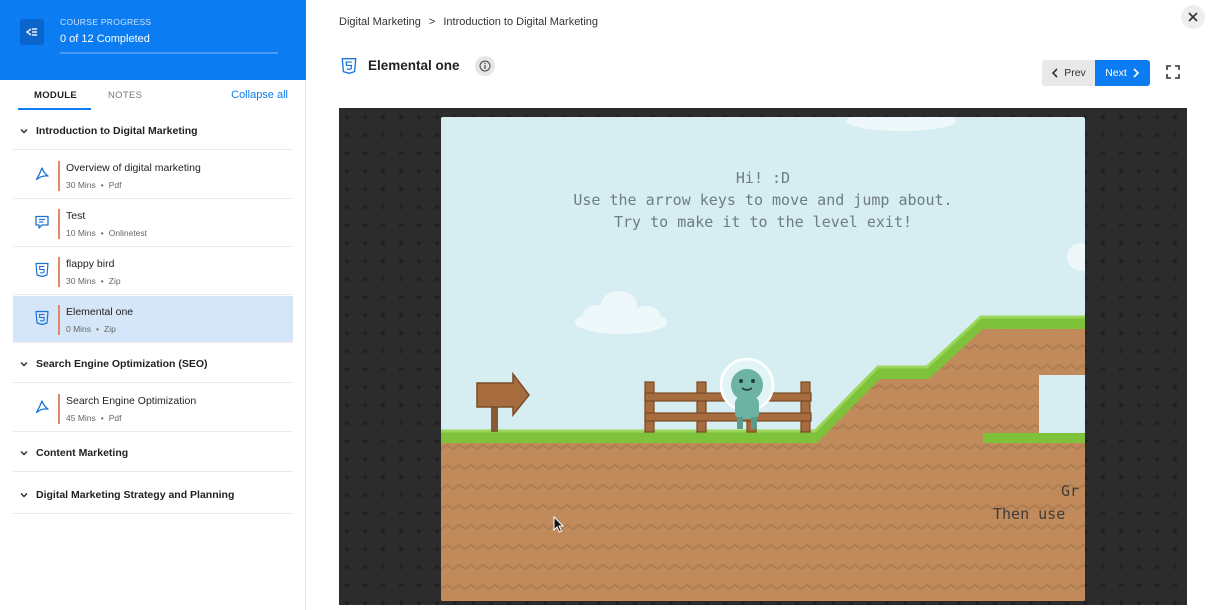  What do you see at coordinates (82, 453) in the screenshot?
I see `module-title: Content Marketing` at bounding box center [82, 453].